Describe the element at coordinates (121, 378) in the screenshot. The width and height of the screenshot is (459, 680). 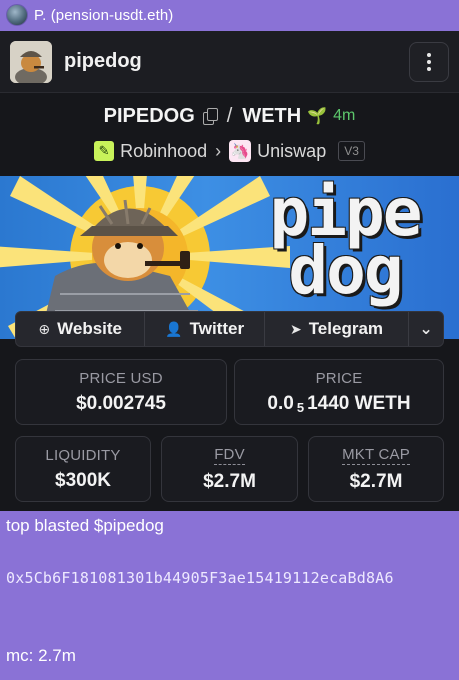
I see `price-usd-label: PRICE USD` at that location.